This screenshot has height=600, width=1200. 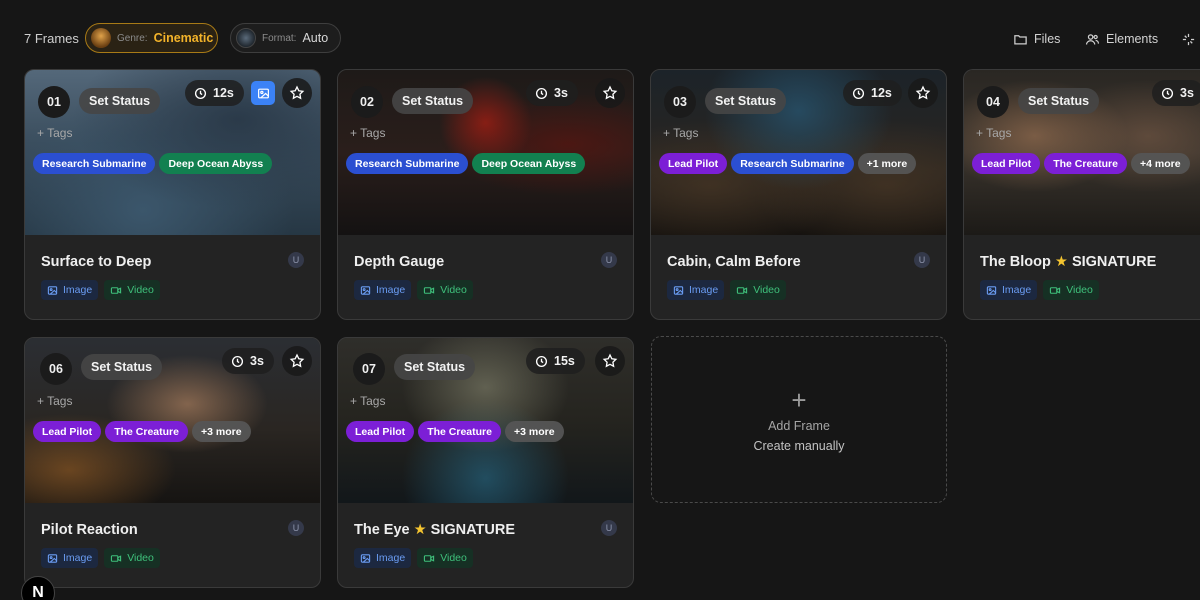 I want to click on genre-value: Cinematic, so click(x=183, y=38).